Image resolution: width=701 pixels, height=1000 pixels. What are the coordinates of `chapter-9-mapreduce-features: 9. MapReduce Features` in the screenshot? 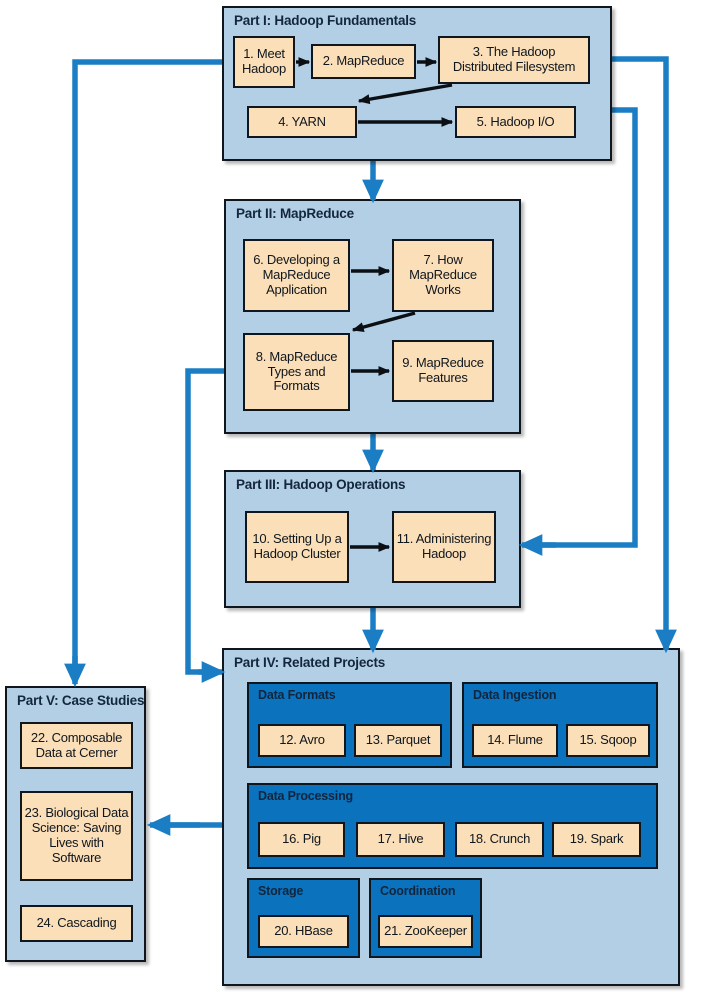 It's located at (443, 371).